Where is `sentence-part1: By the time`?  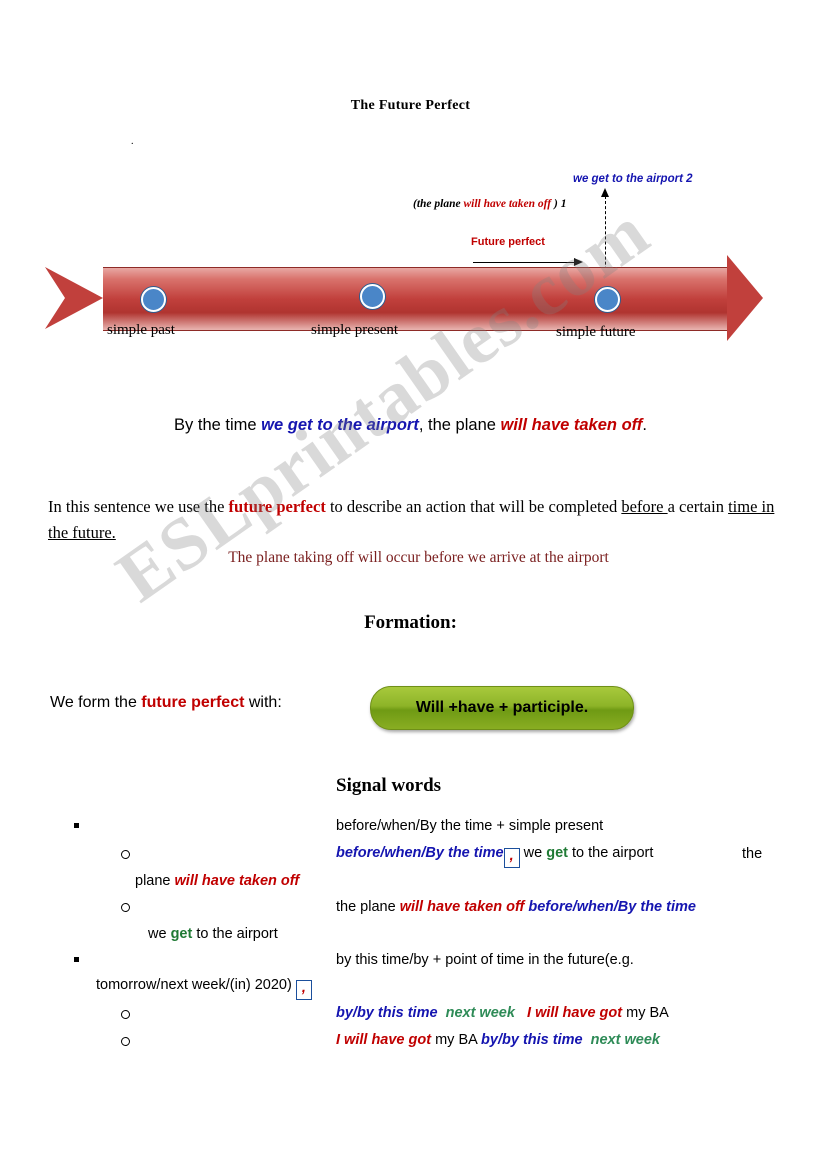
sentence-part1: By the time is located at coordinates (218, 425).